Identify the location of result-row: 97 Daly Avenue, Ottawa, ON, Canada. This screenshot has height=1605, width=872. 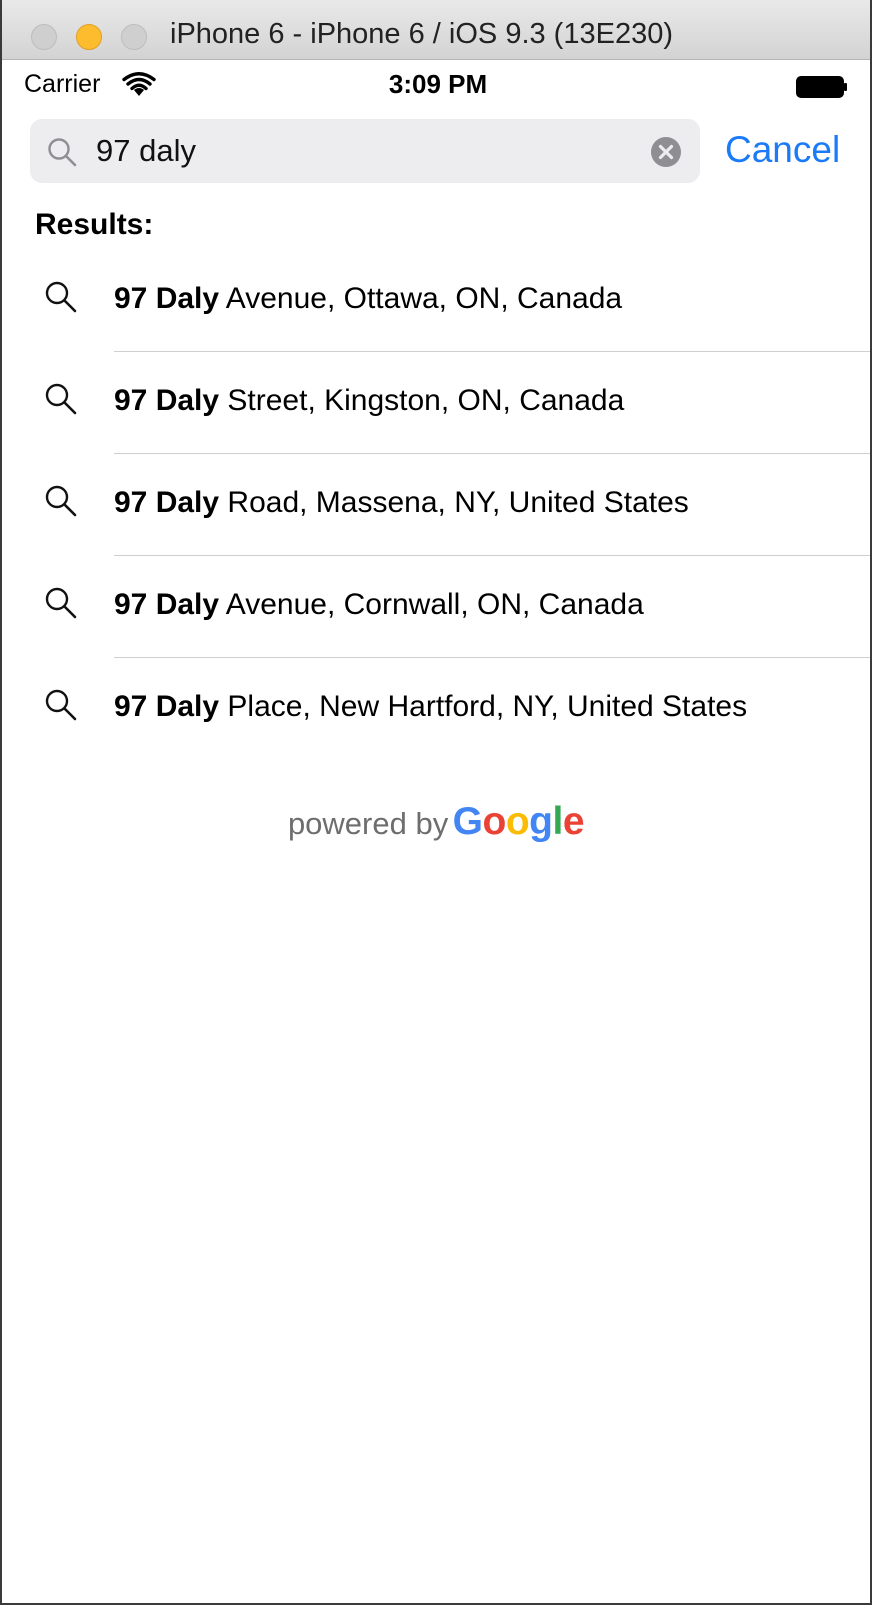
(436, 301).